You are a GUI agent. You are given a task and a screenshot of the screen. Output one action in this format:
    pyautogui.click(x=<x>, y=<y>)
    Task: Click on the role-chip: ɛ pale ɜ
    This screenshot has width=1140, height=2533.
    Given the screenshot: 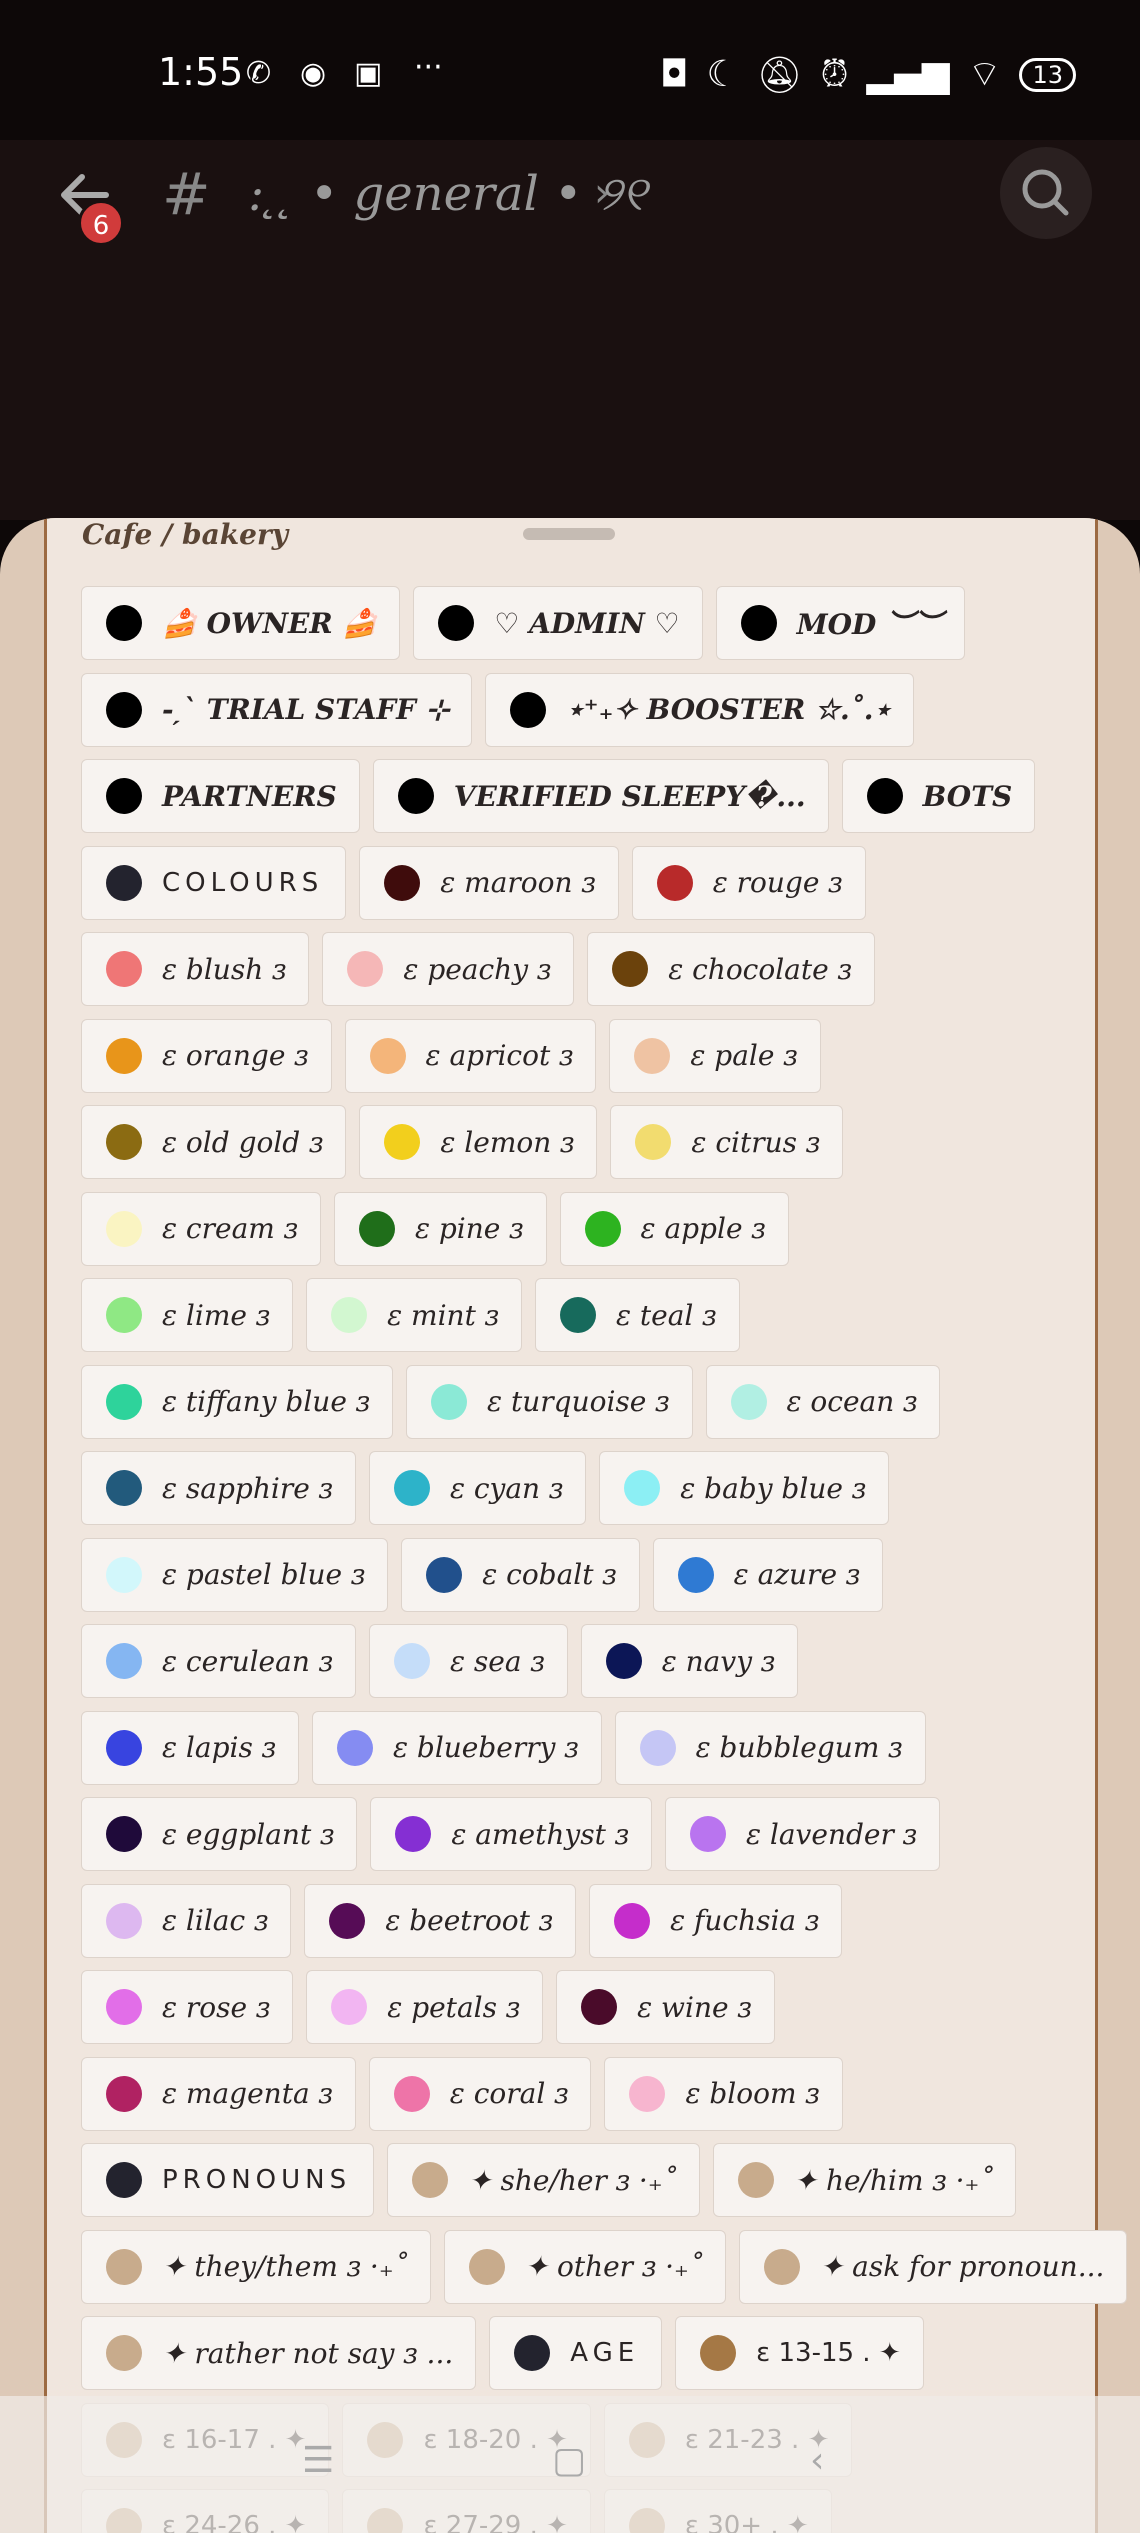 What is the action you would take?
    pyautogui.click(x=715, y=1055)
    